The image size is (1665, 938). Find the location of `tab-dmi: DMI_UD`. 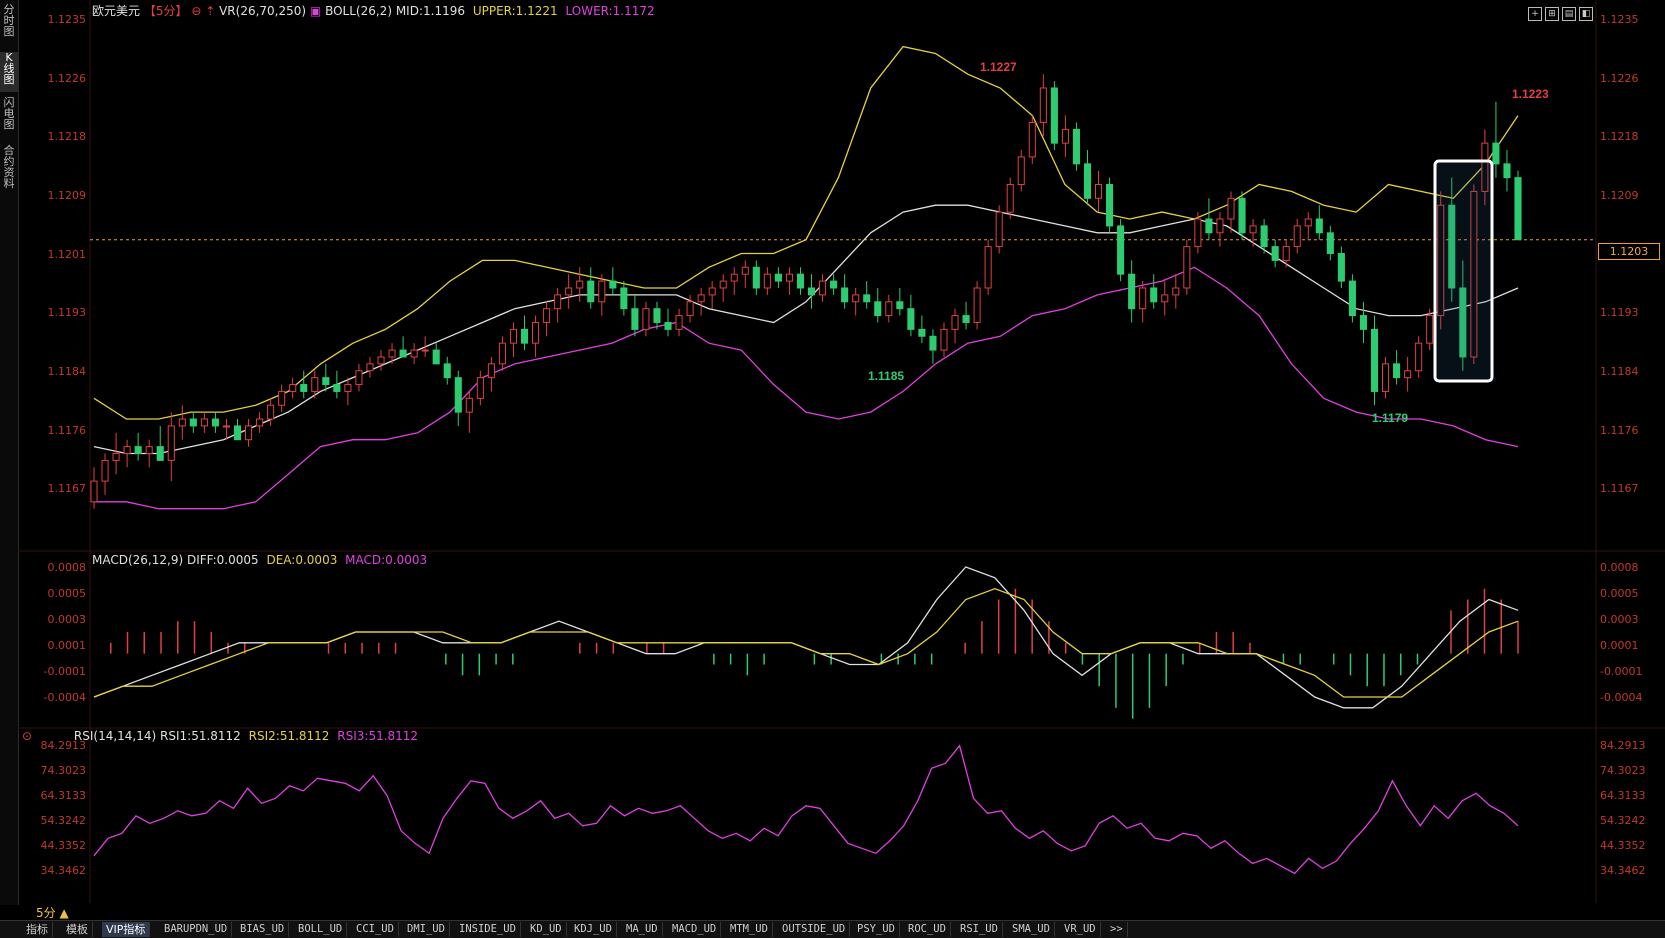

tab-dmi: DMI_UD is located at coordinates (426, 929).